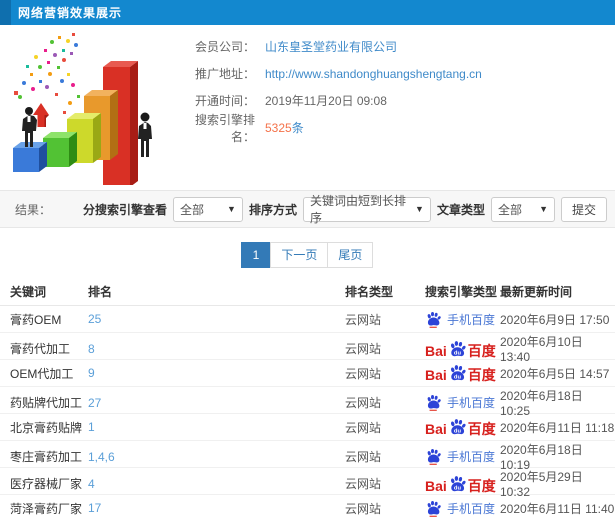 The width and height of the screenshot is (615, 520). Describe the element at coordinates (46, 457) in the screenshot. I see `cell-keyword: 枣庄膏药加工` at that location.